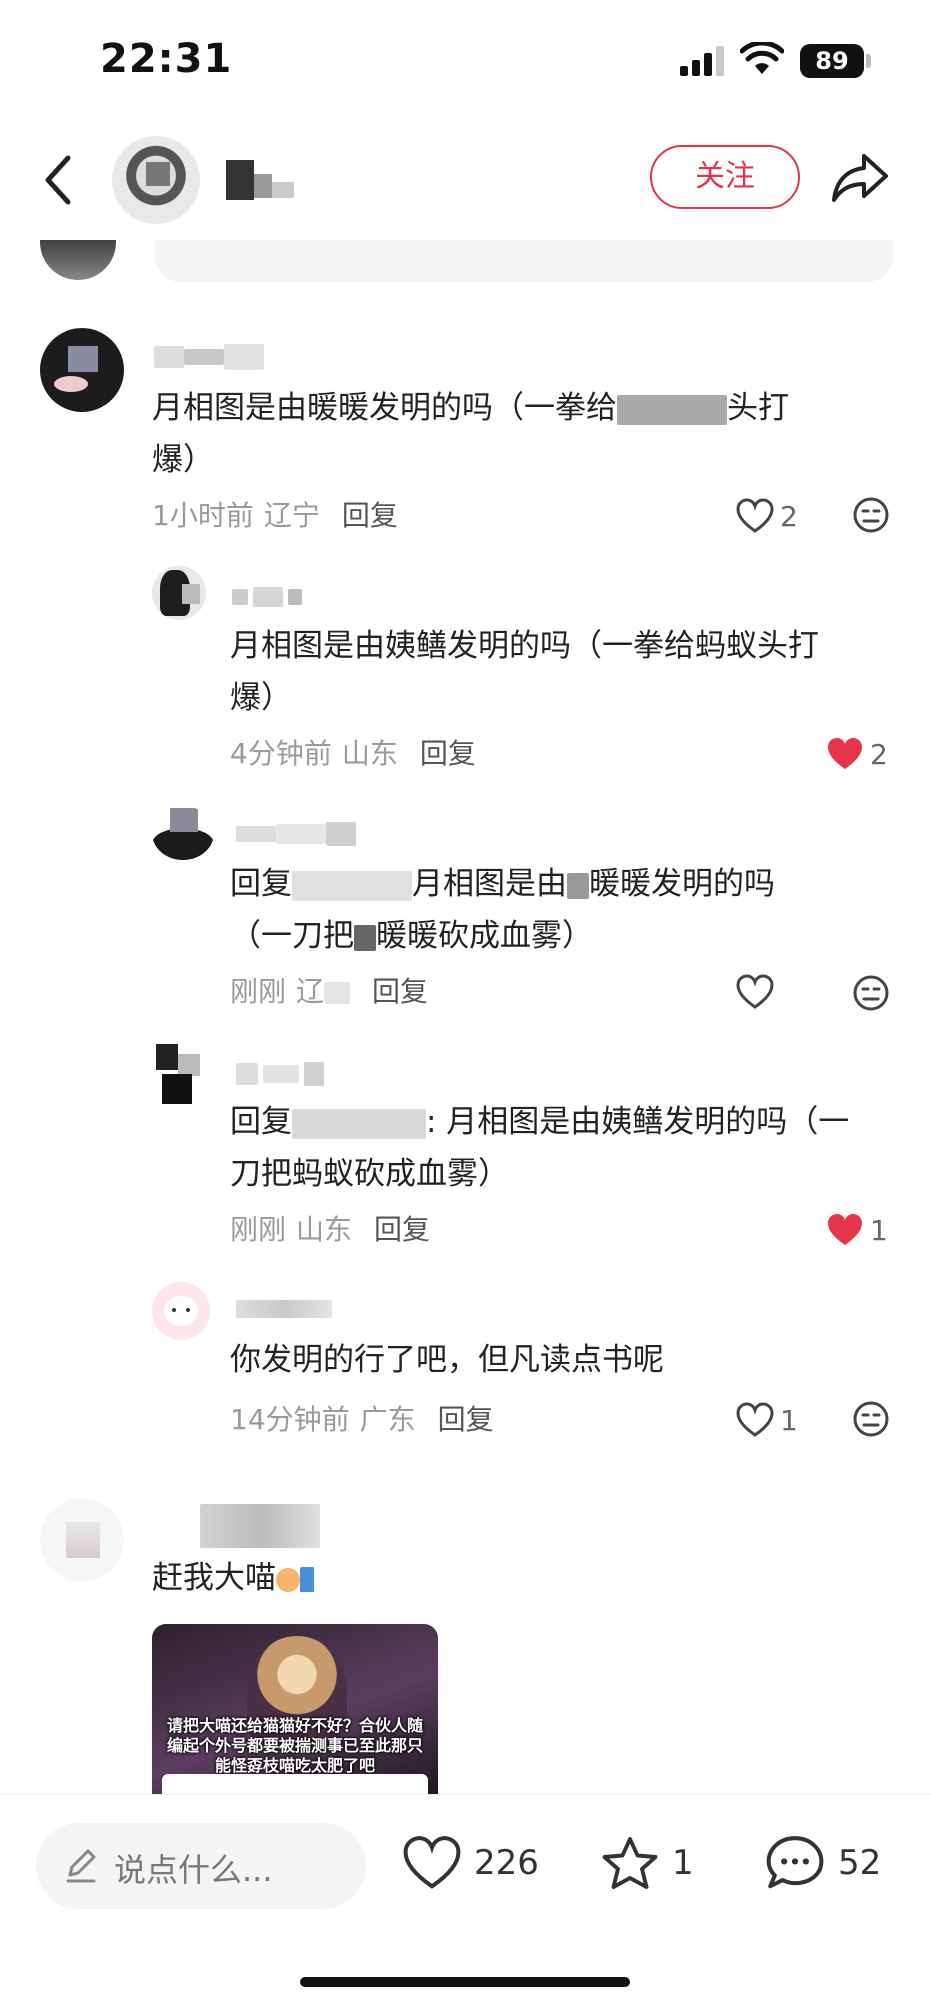 The width and height of the screenshot is (930, 2012). What do you see at coordinates (795, 1862) in the screenshot?
I see `comment-bubble-icon` at bounding box center [795, 1862].